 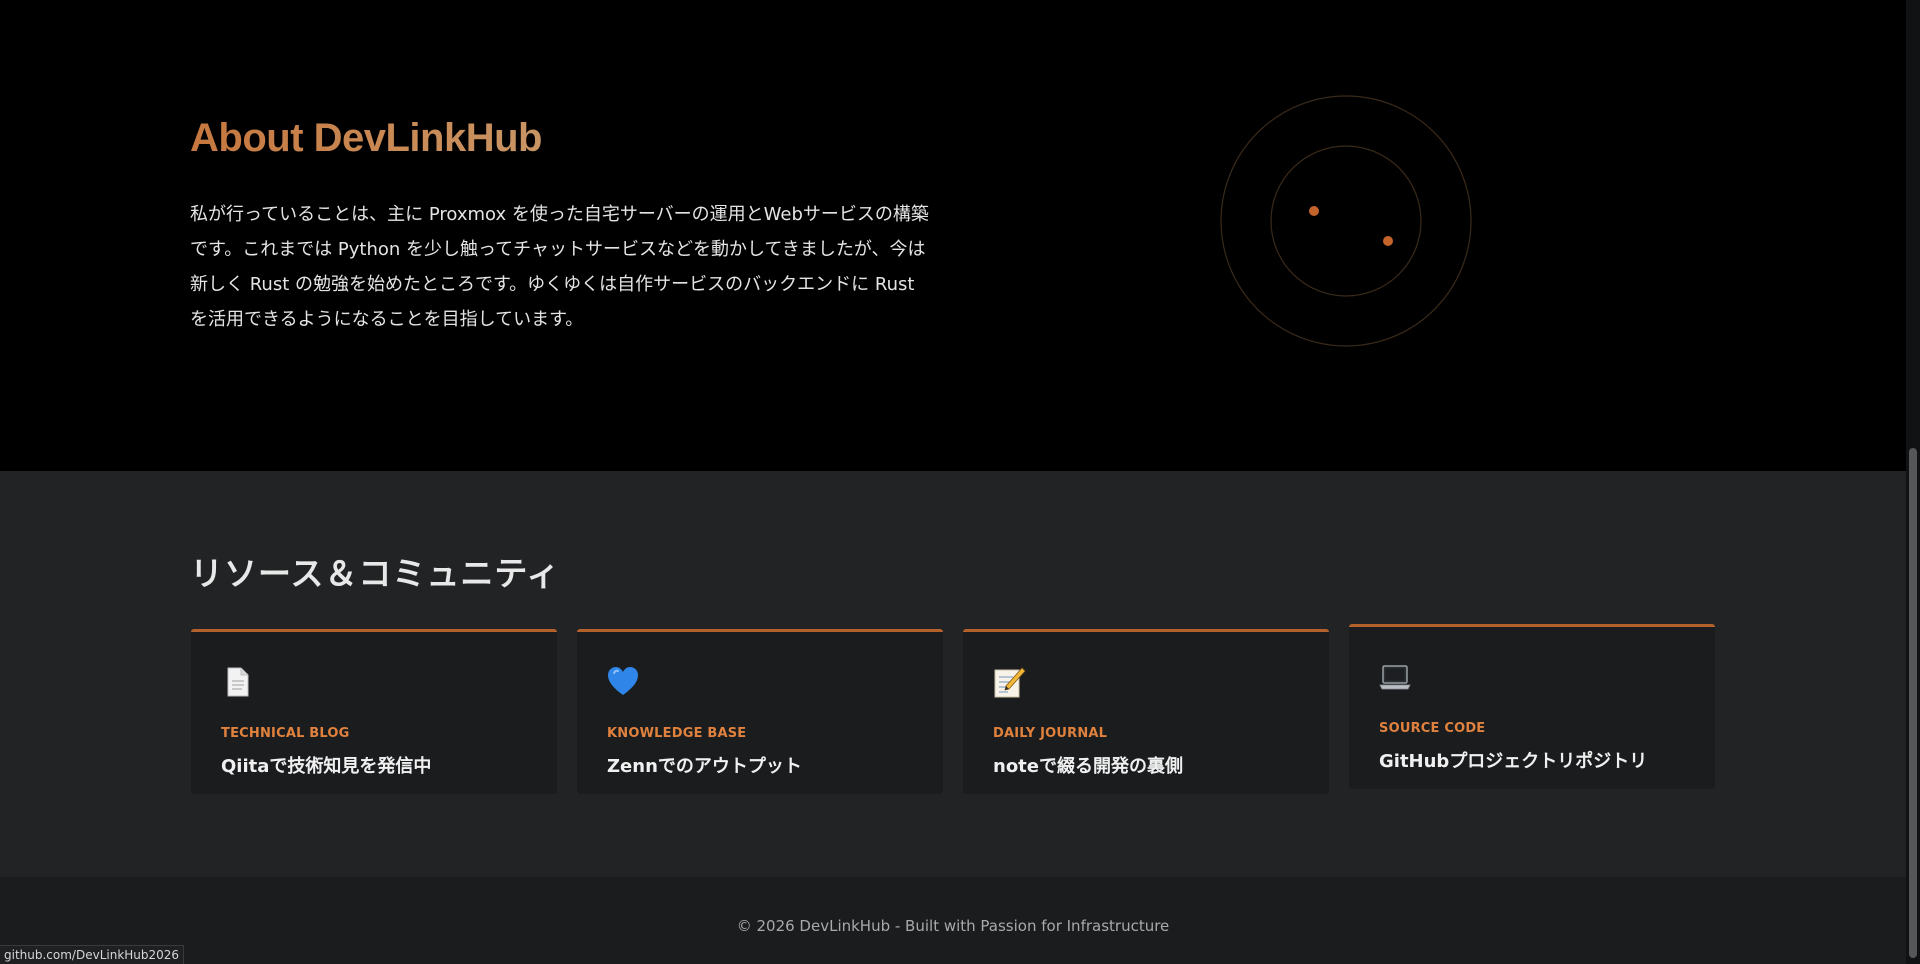 What do you see at coordinates (92, 954) in the screenshot?
I see `status-bar-link-preview: github.com/DevLinkHub2026` at bounding box center [92, 954].